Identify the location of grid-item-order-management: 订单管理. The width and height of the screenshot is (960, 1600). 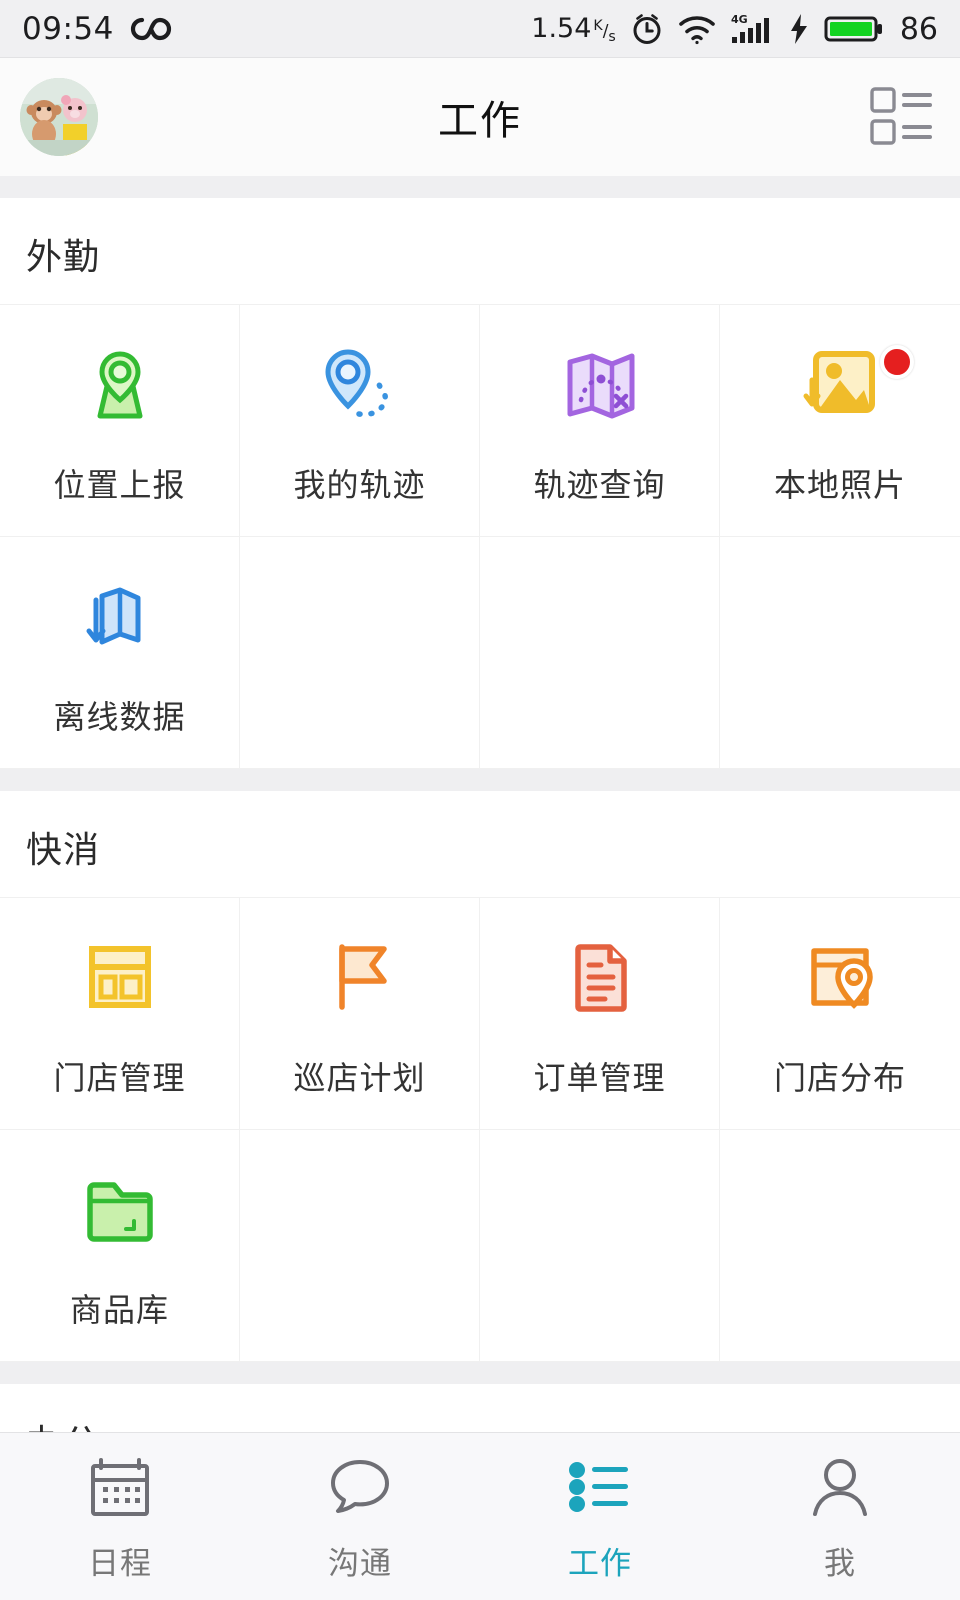
(600, 1014).